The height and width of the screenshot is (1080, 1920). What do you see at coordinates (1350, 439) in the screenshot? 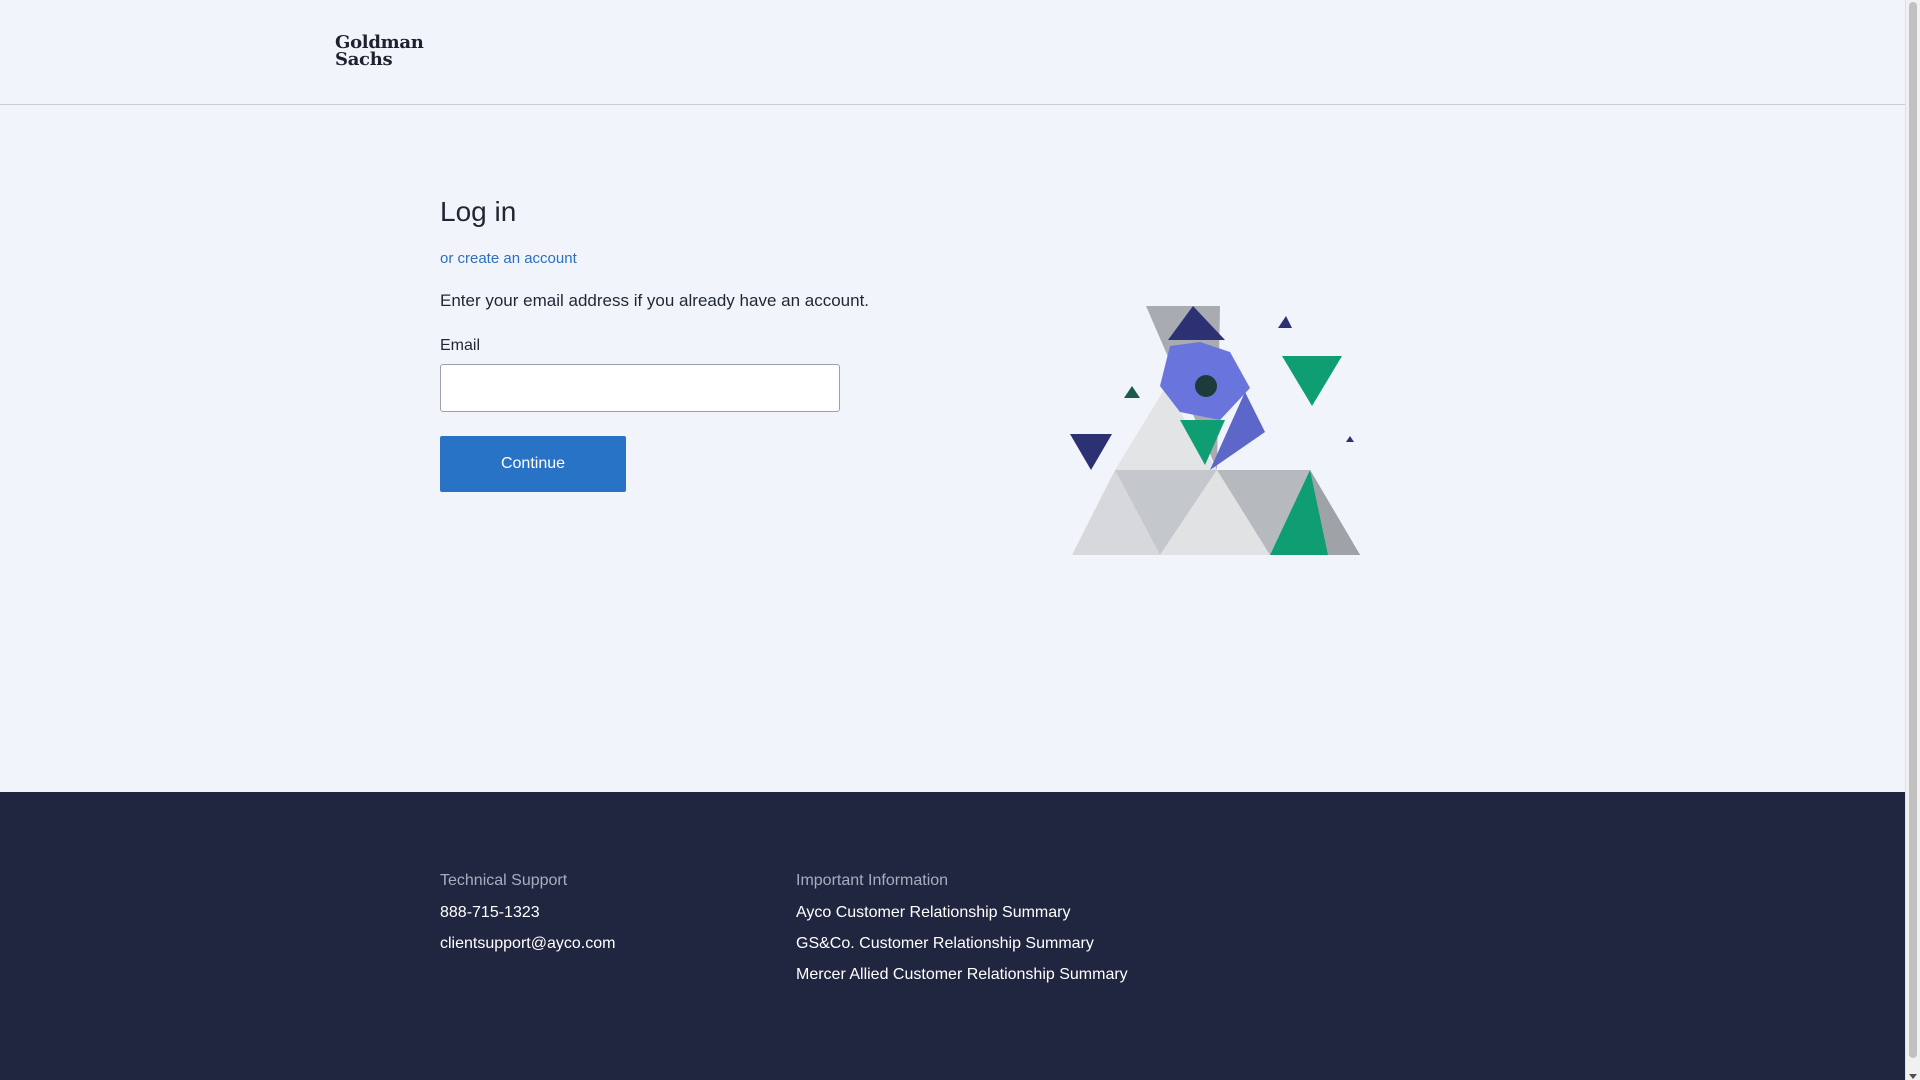
I see `illustration-navy-tiny-right` at bounding box center [1350, 439].